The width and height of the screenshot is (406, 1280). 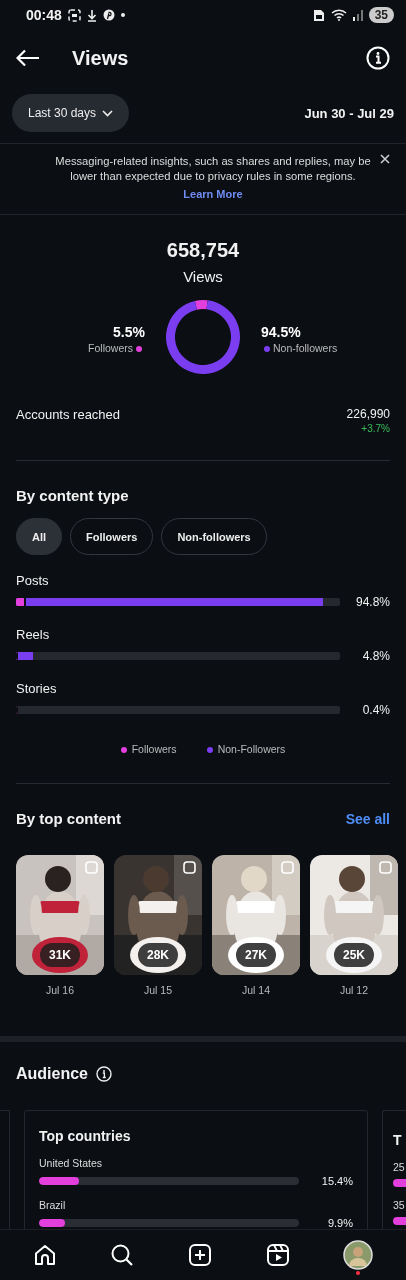 I want to click on row-label: 35, so click(x=399, y=1205).